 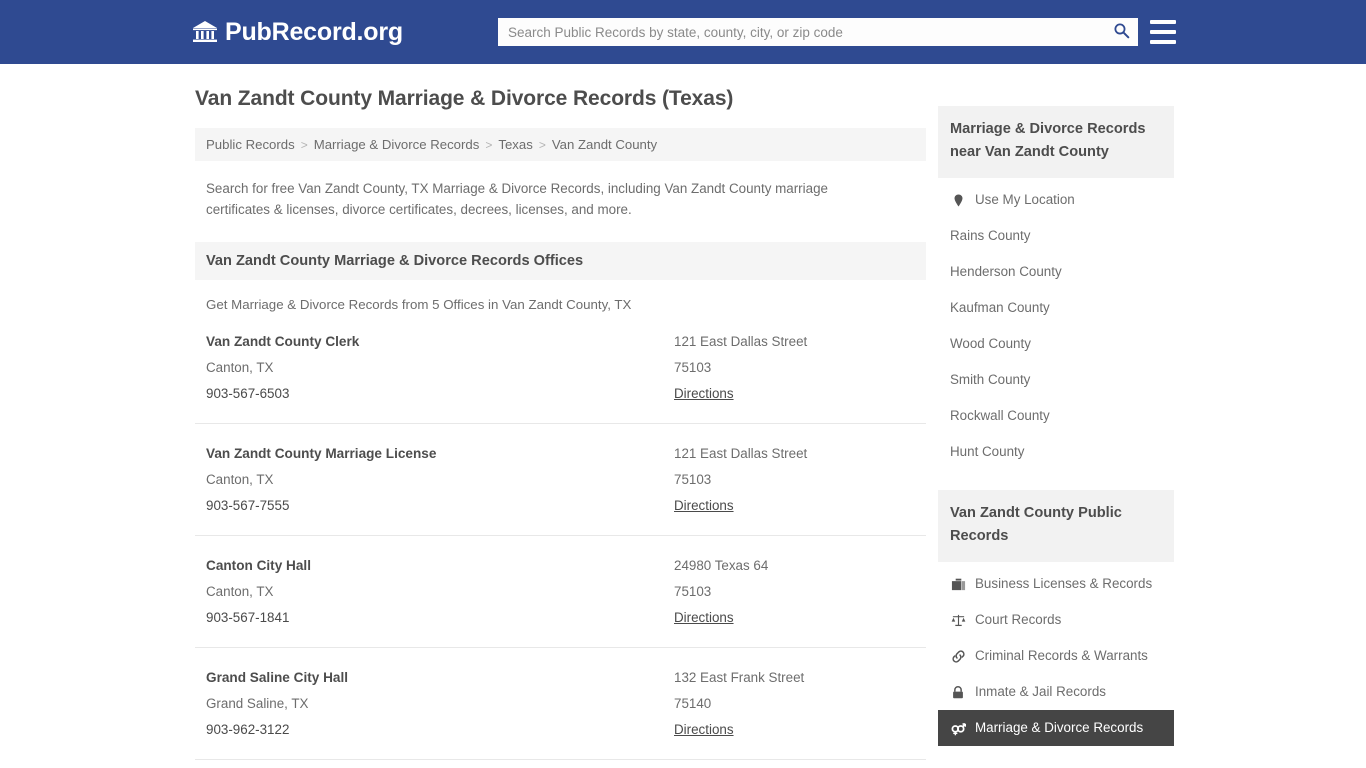 I want to click on office-city: Grand Saline, TX, so click(x=257, y=703).